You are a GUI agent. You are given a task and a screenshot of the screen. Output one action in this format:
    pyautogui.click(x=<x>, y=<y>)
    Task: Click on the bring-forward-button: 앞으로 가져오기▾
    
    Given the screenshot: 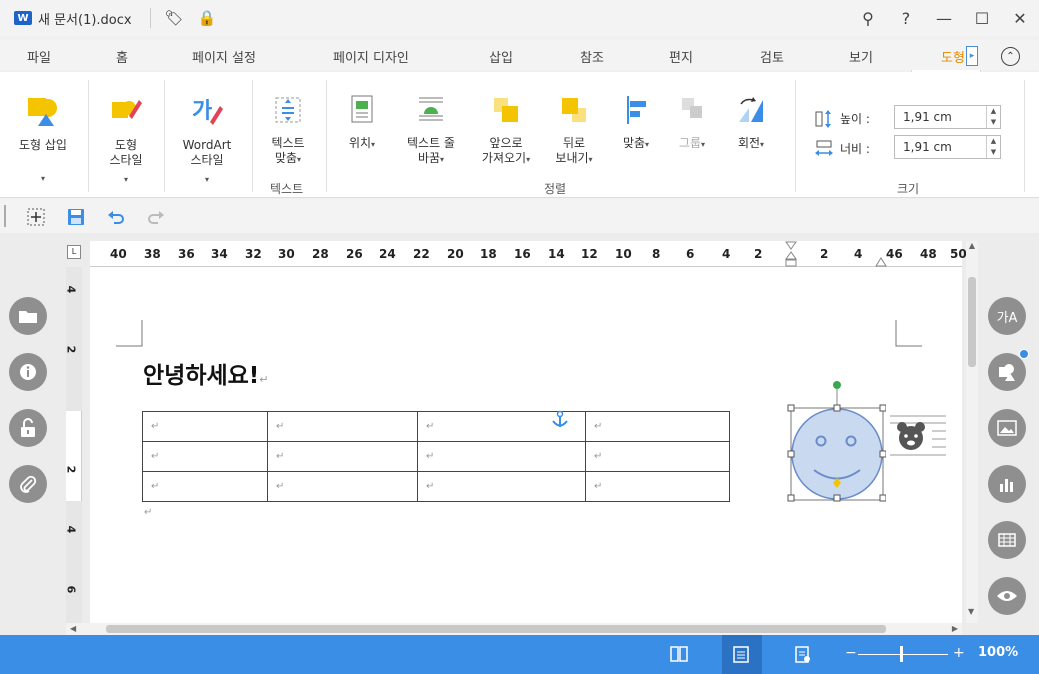 What is the action you would take?
    pyautogui.click(x=506, y=130)
    